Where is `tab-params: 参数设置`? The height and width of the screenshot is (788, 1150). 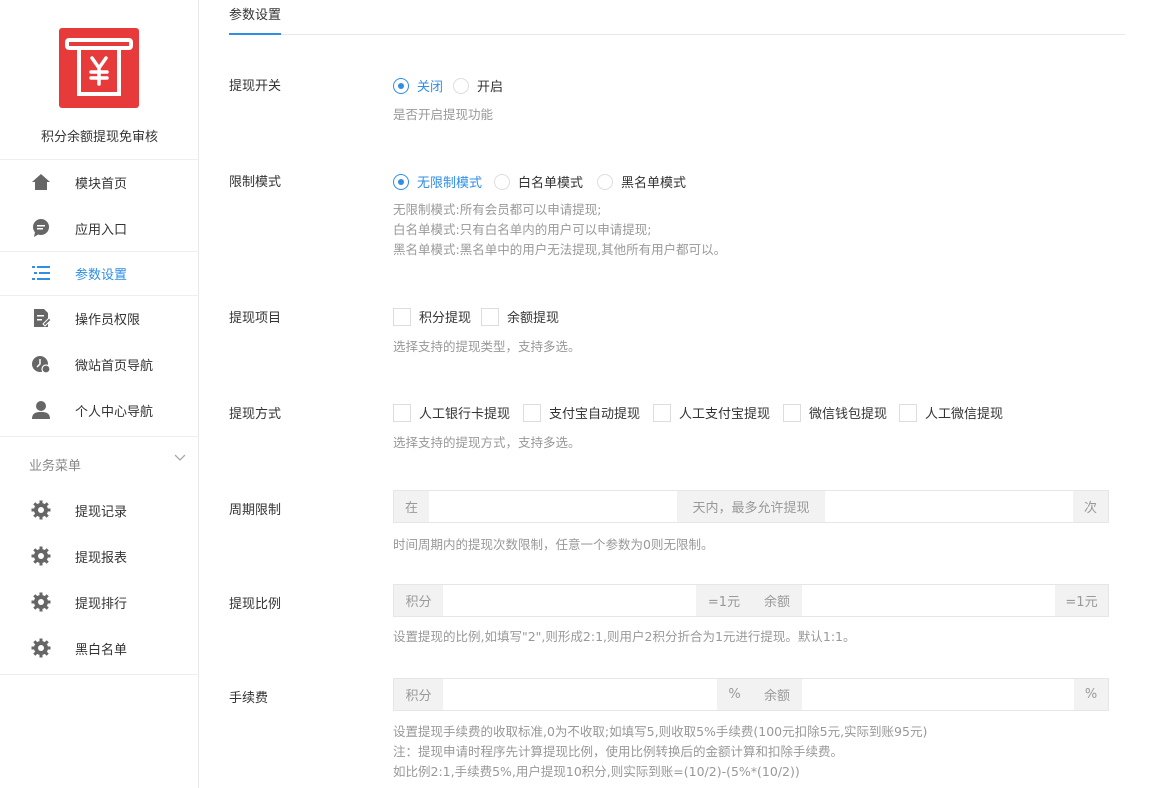 tab-params: 参数设置 is located at coordinates (255, 19).